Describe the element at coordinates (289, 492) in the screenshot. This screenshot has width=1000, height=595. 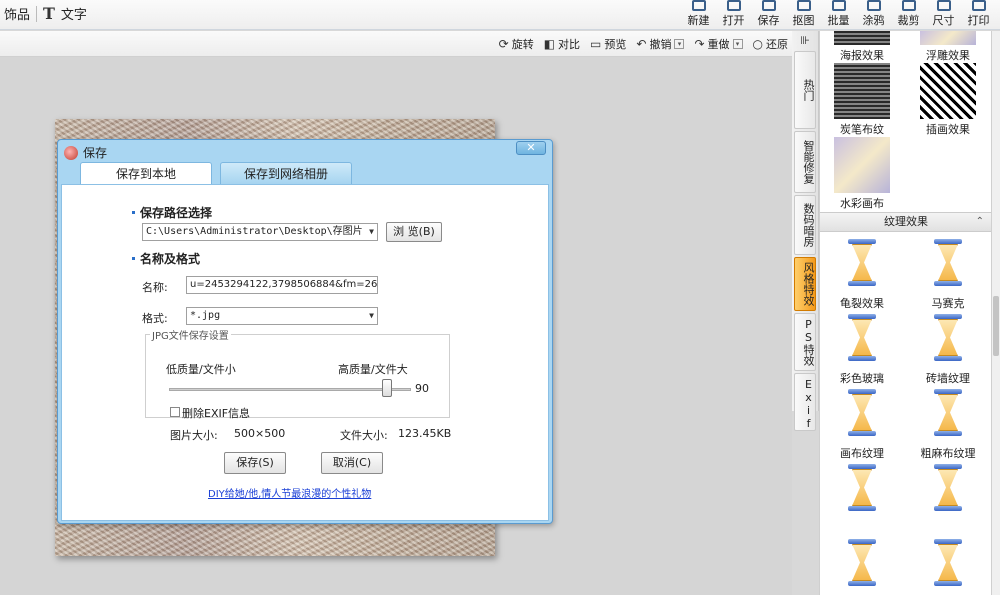
I see `promo-link: DIY给她/他,情人节最浪漫的个性礼物` at that location.